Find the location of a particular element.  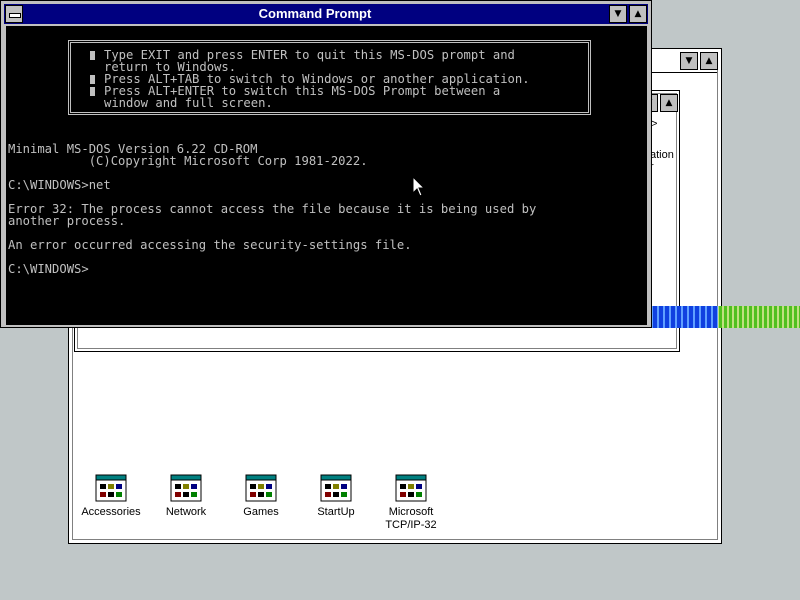

info-line: window and full screen. is located at coordinates (188, 103).